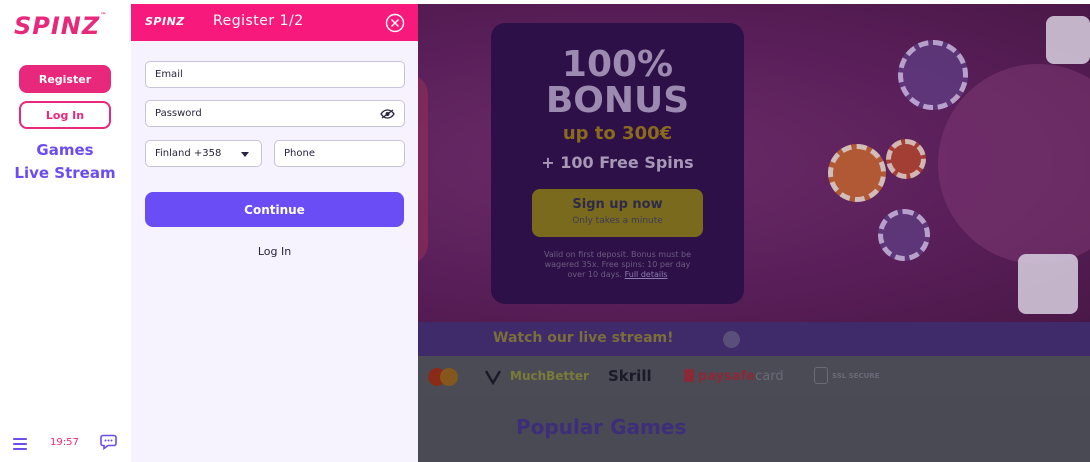  What do you see at coordinates (727, 376) in the screenshot?
I see `paysafe-text: paysafe` at bounding box center [727, 376].